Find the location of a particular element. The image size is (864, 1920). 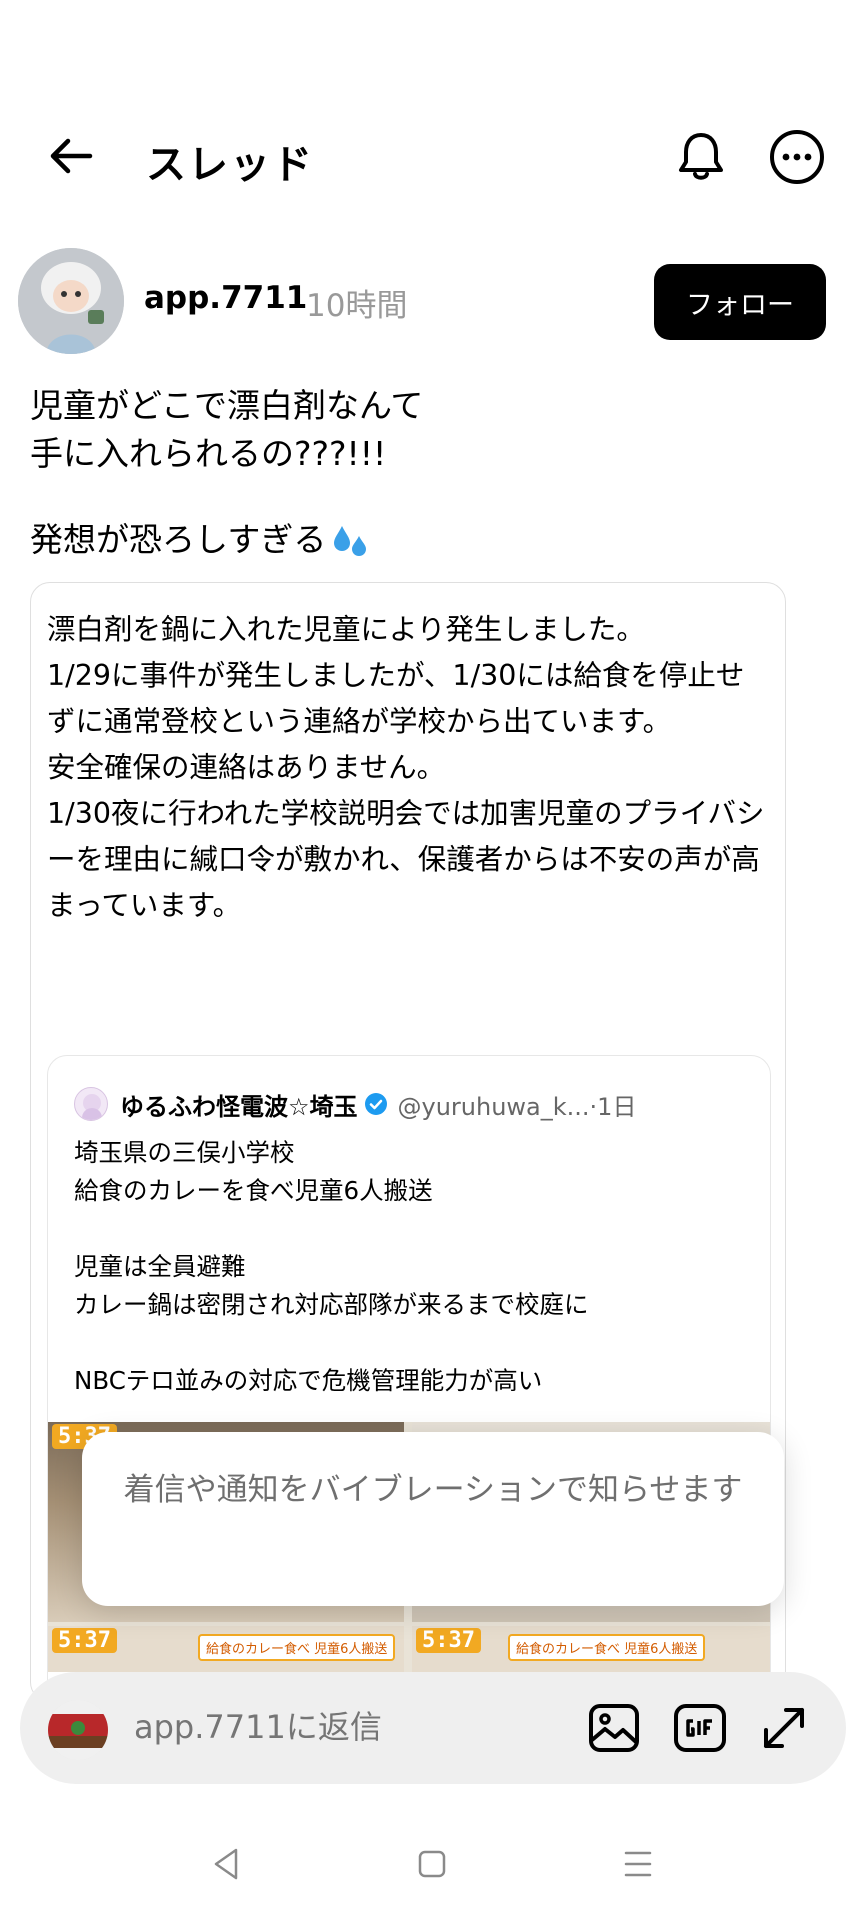

notifications-button is located at coordinates (701, 157).